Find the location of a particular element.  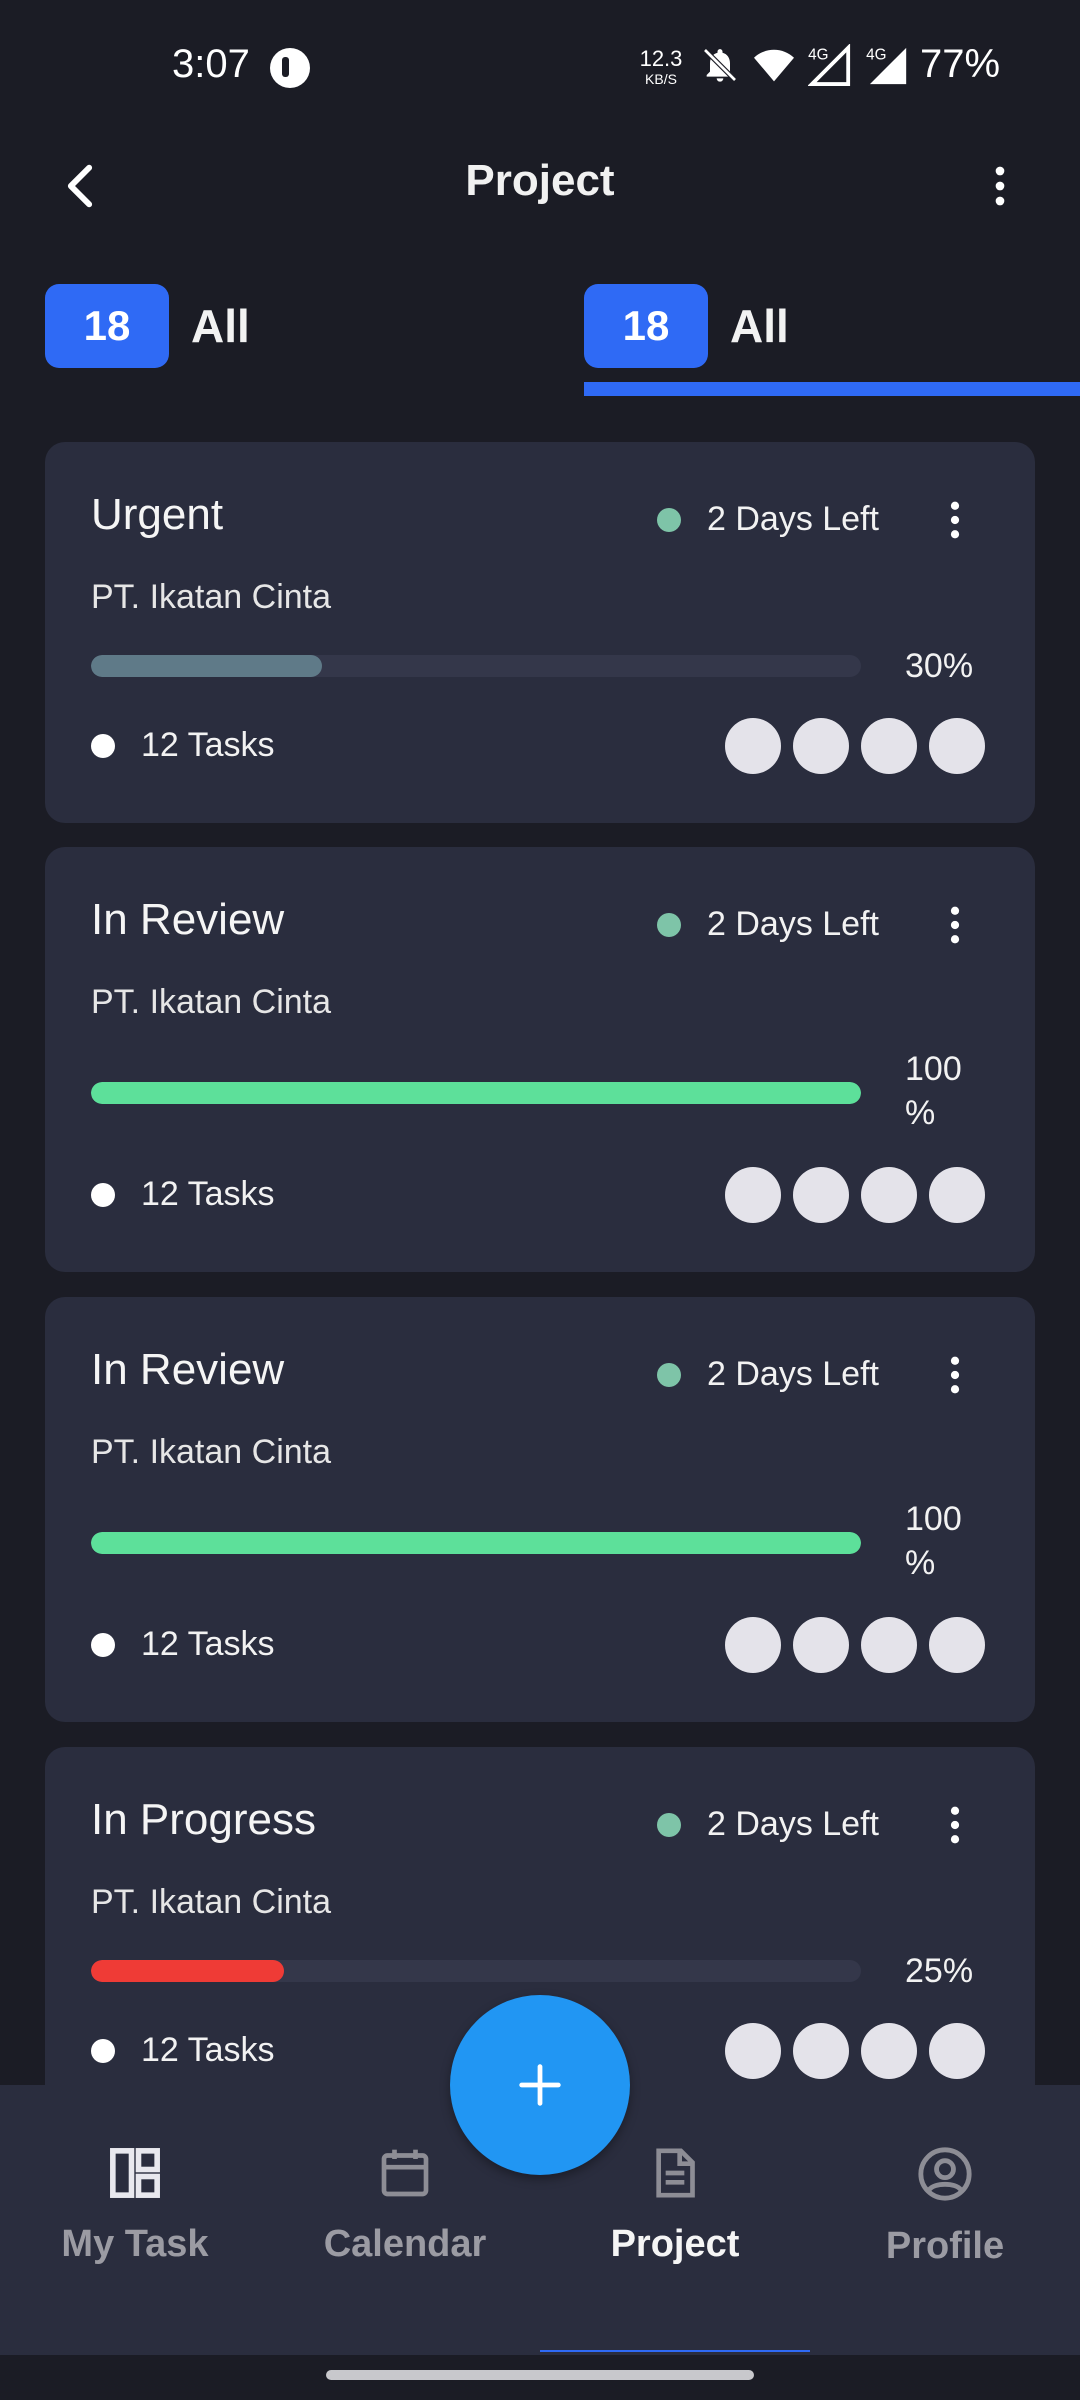

tab-all-second: 18 All is located at coordinates (686, 326).